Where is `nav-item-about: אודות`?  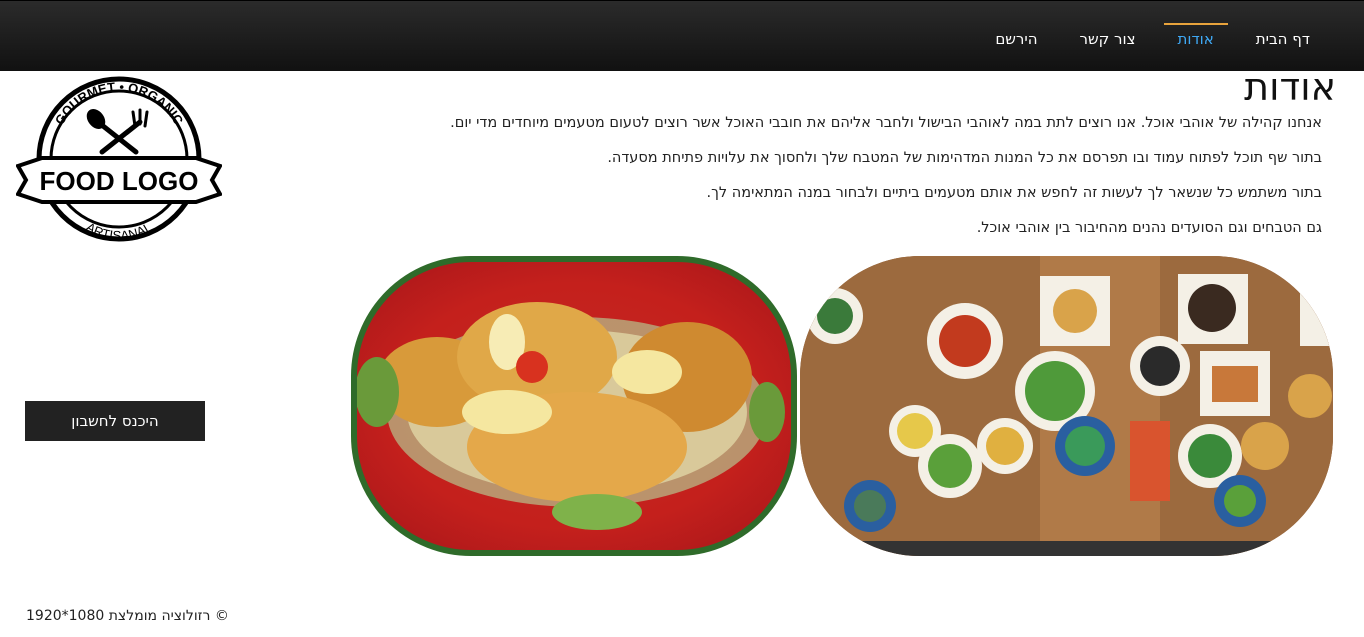
nav-item-about: אודות is located at coordinates (1195, 38).